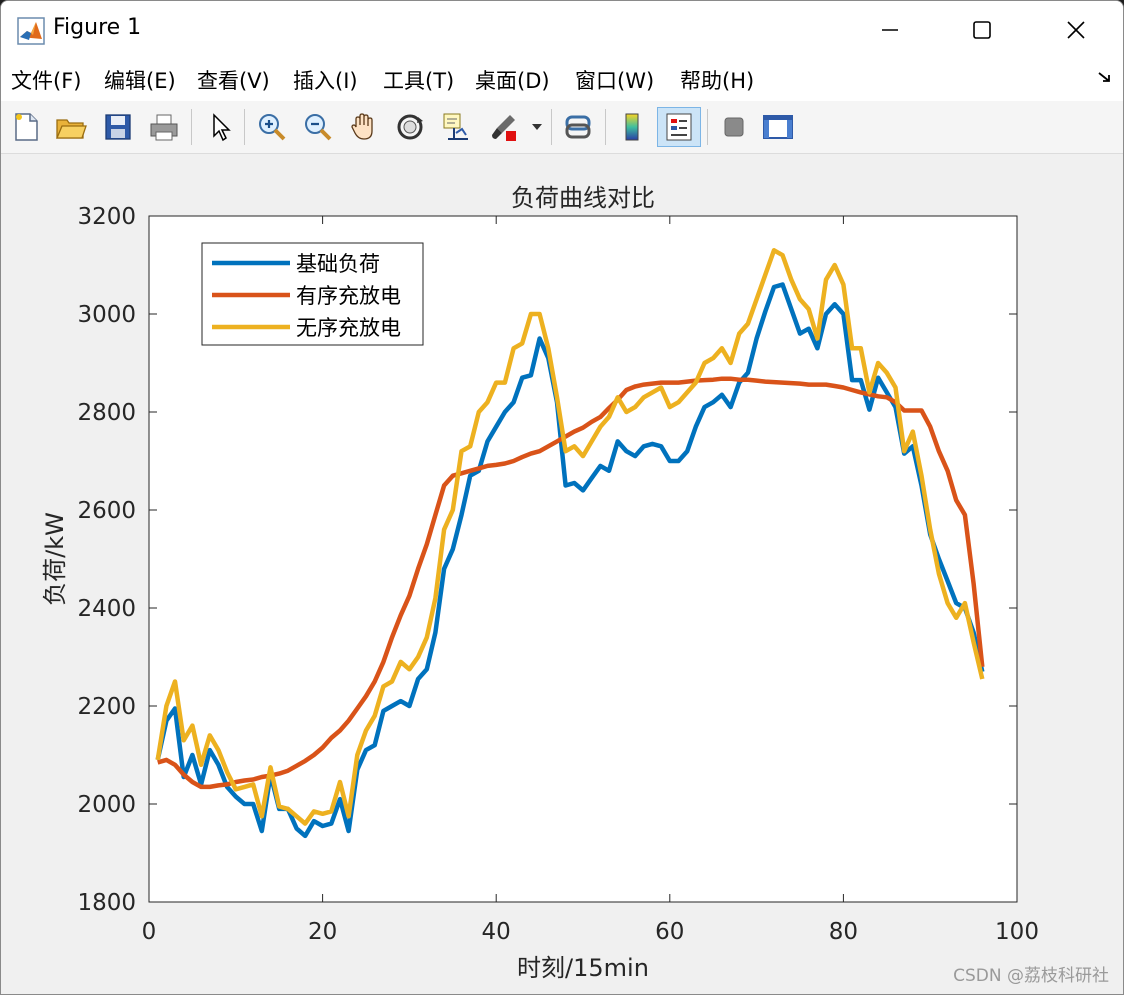 The width and height of the screenshot is (1124, 995). What do you see at coordinates (348, 296) in the screenshot?
I see `legend-label: 有序充放电` at bounding box center [348, 296].